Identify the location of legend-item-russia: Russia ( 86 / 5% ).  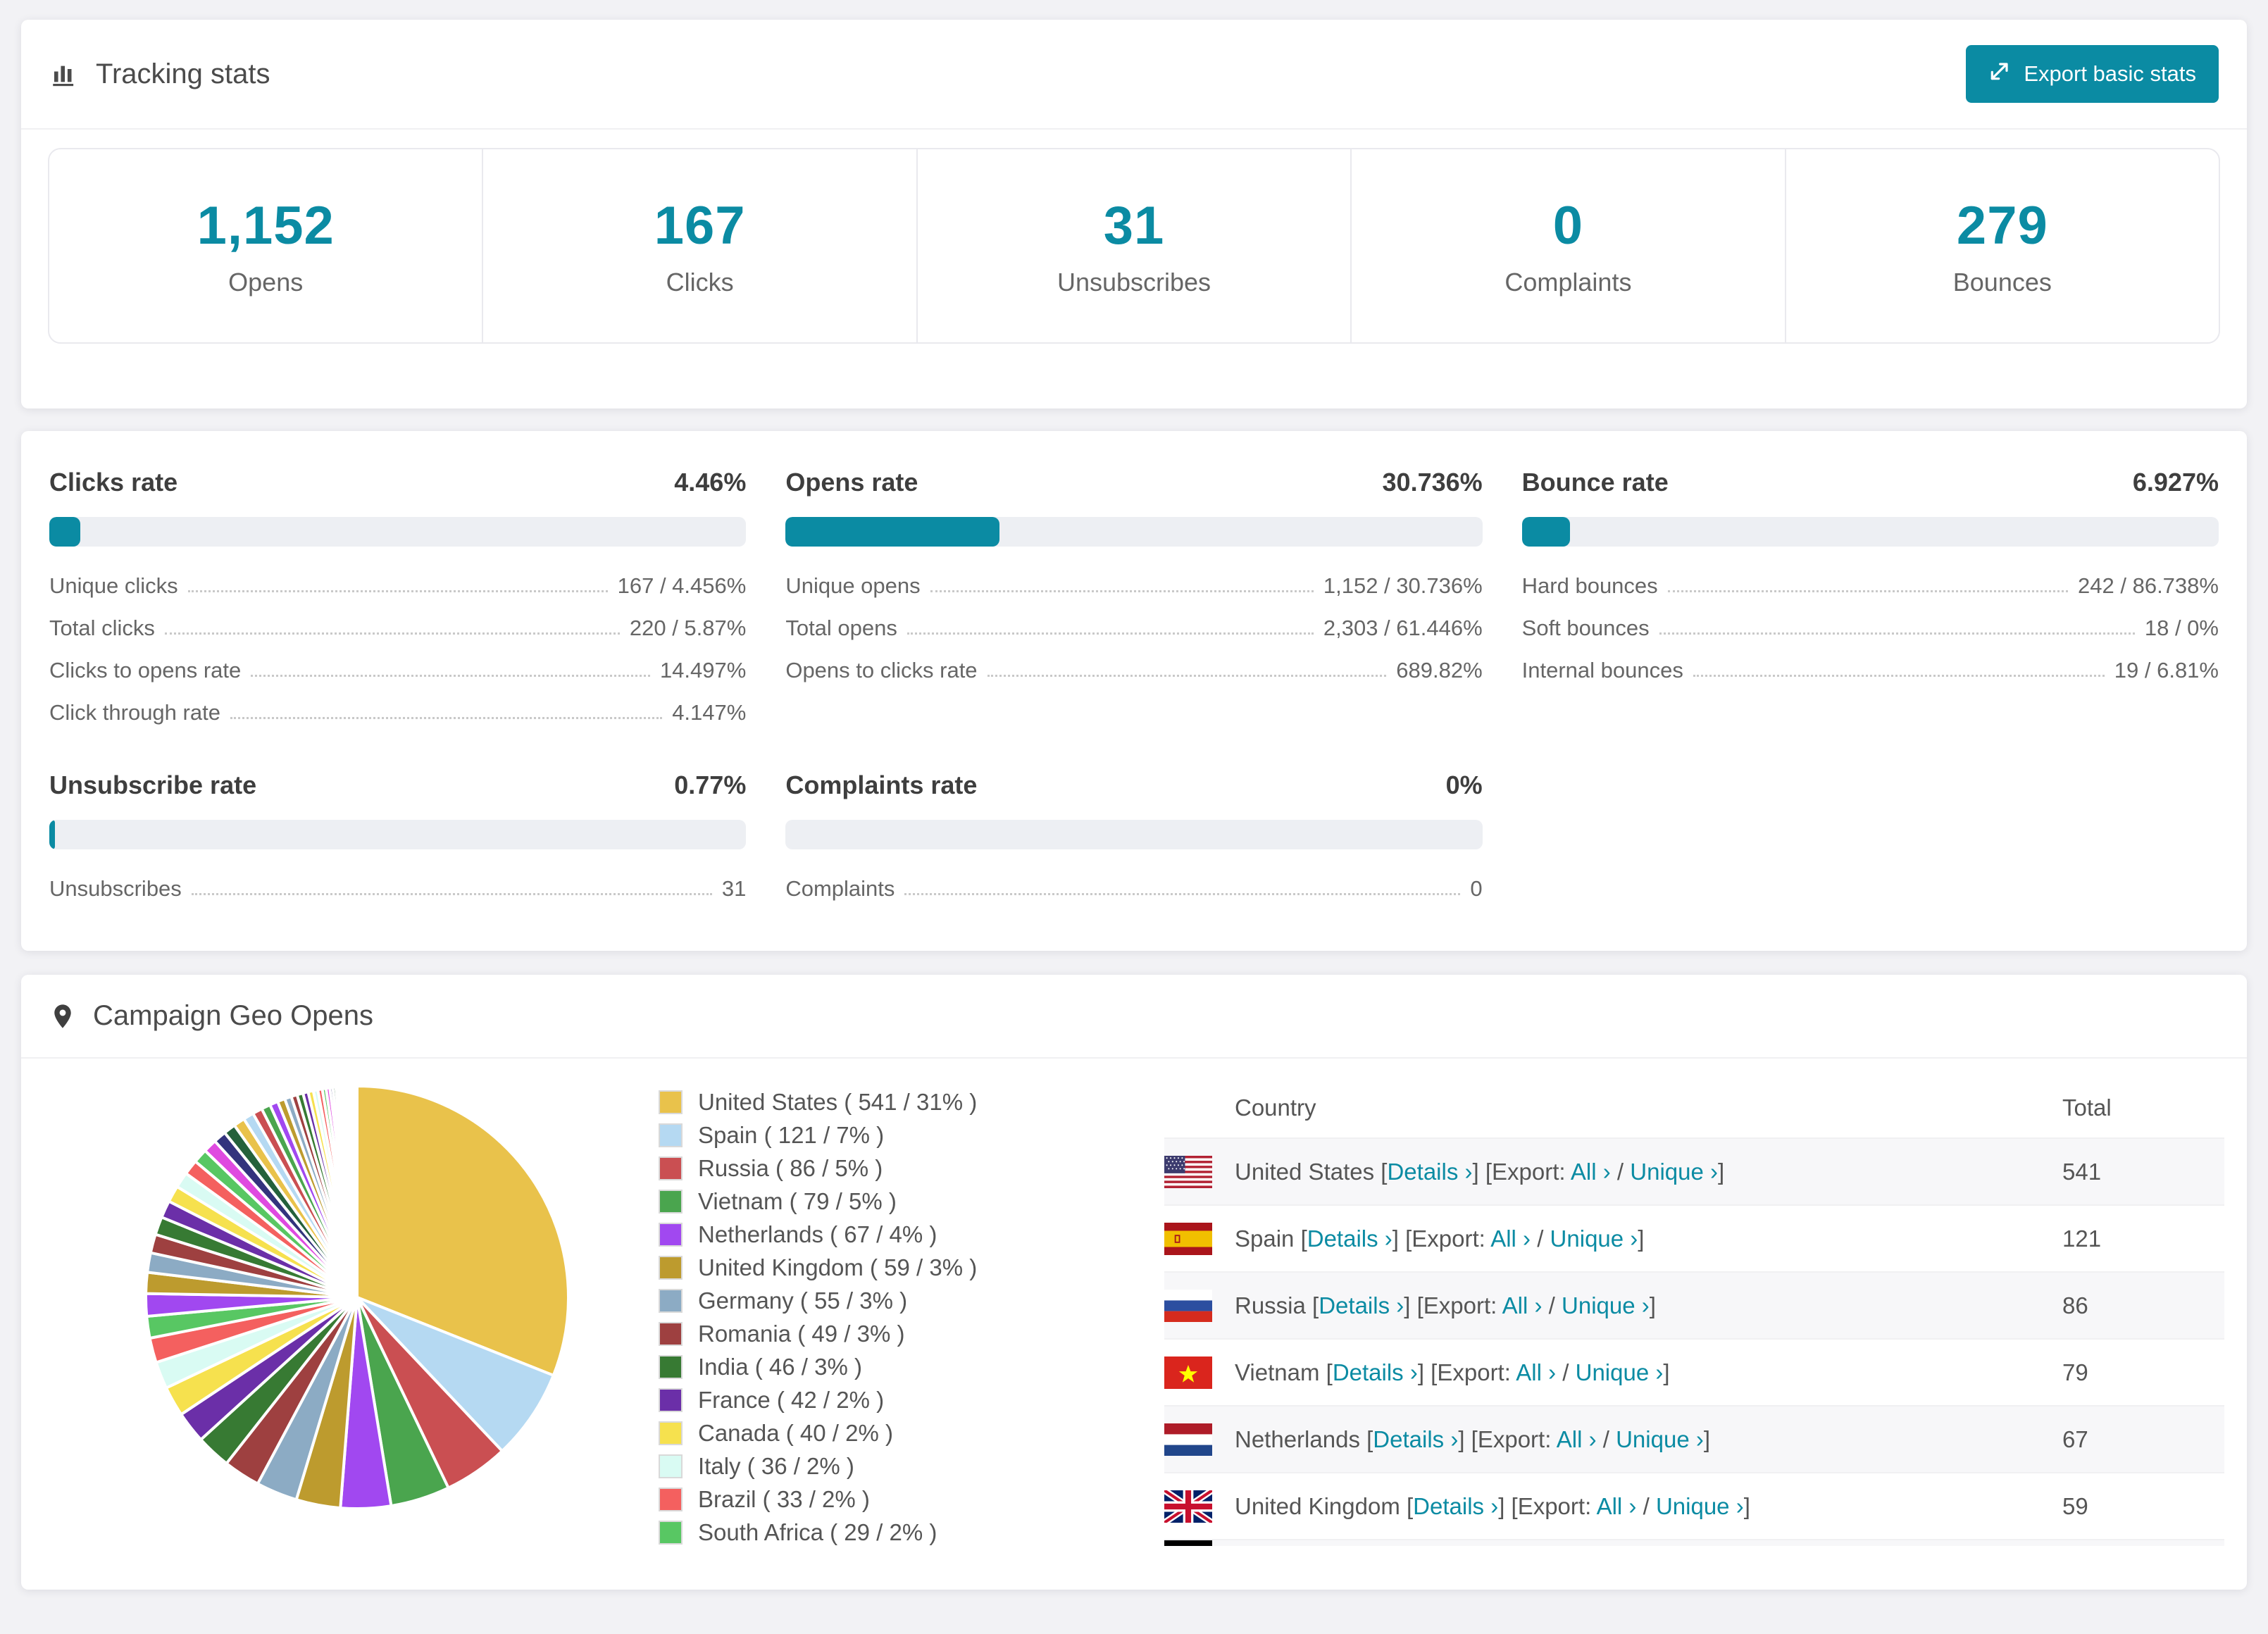
(912, 1168).